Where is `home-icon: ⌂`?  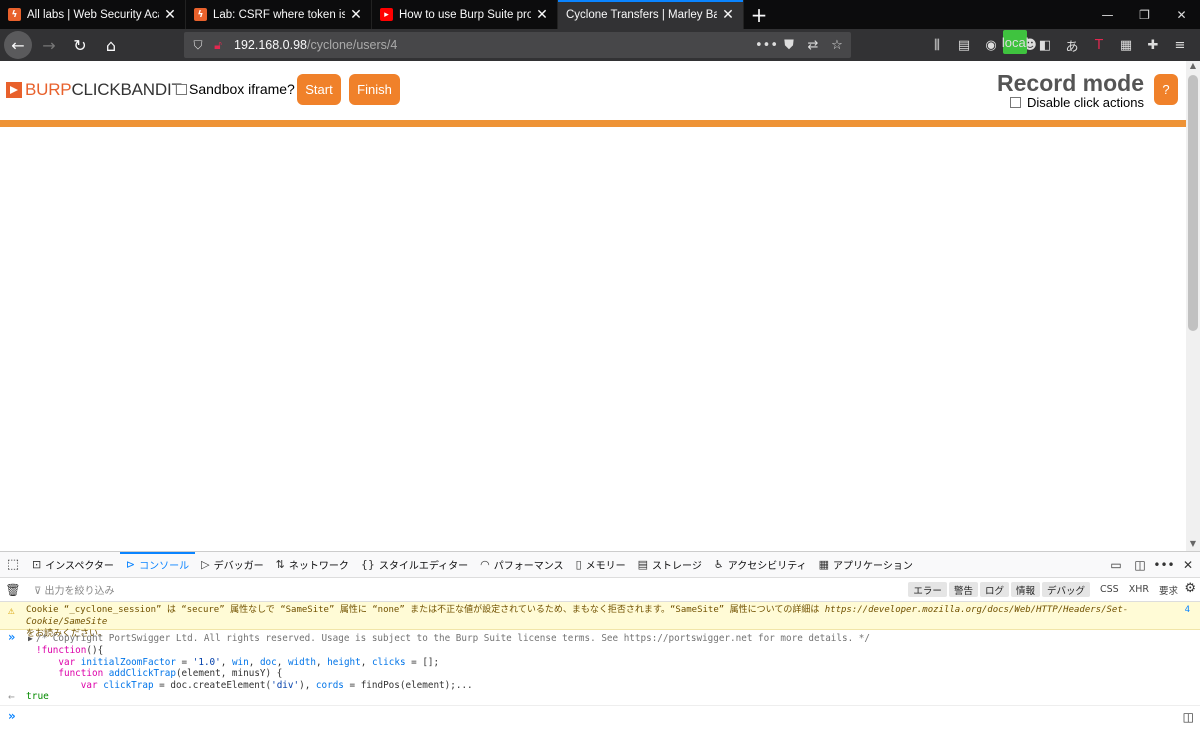
home-icon: ⌂ is located at coordinates (111, 45).